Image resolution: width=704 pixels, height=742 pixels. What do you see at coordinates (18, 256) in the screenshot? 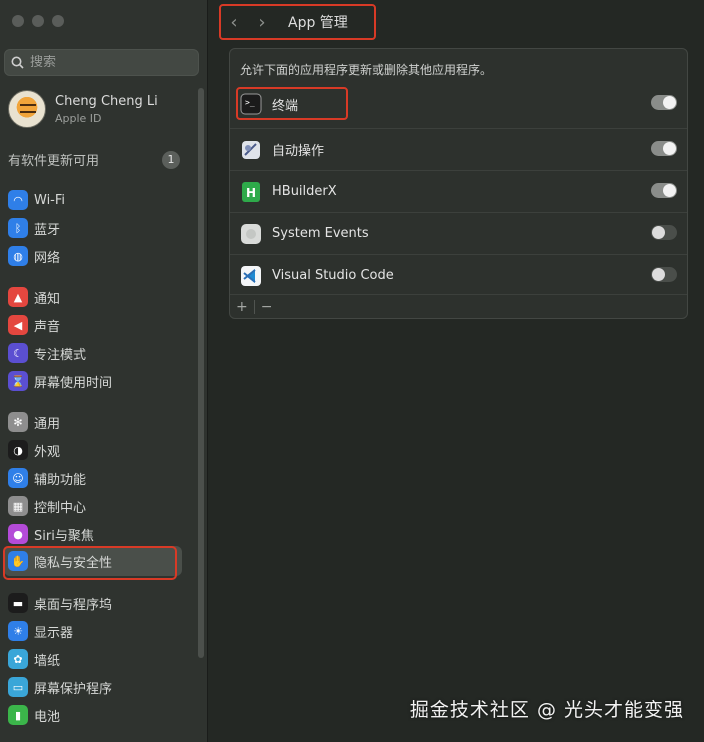
I see `globe-icon: ◍` at bounding box center [18, 256].